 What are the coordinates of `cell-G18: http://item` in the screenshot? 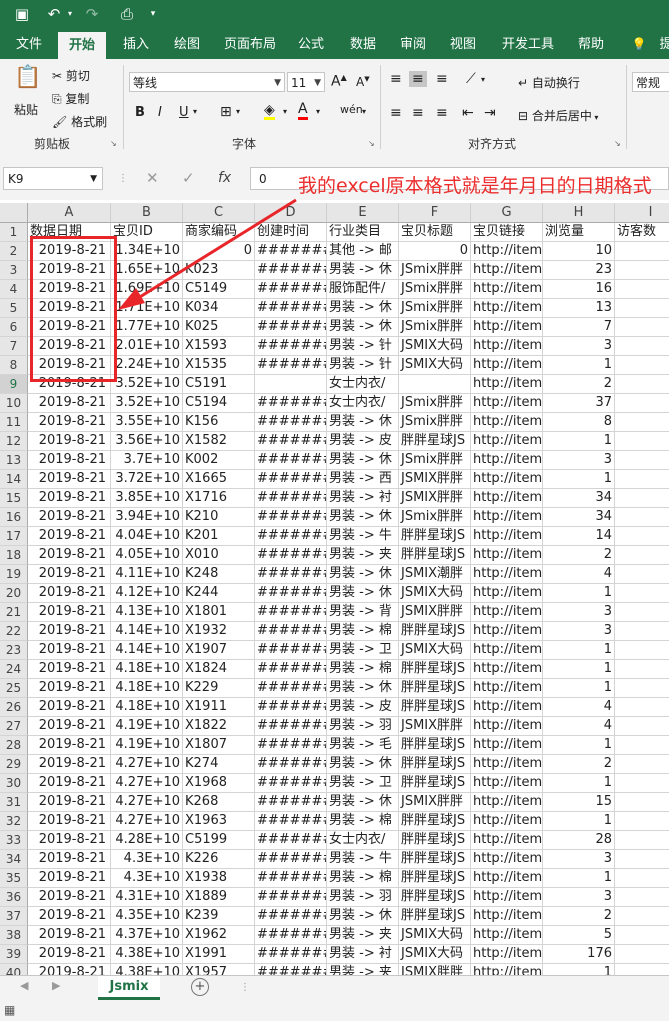 It's located at (507, 555).